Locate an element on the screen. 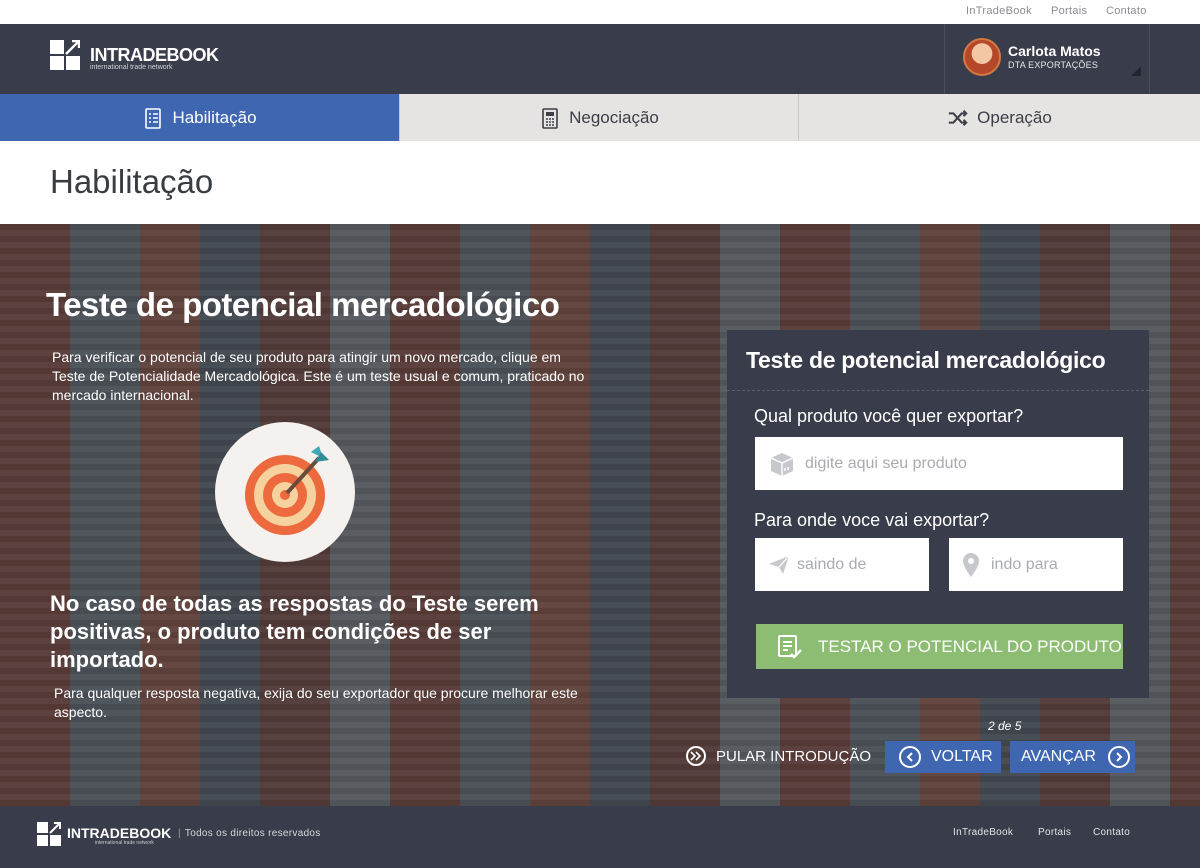 Image resolution: width=1200 pixels, height=868 pixels. calculator-icon is located at coordinates (550, 118).